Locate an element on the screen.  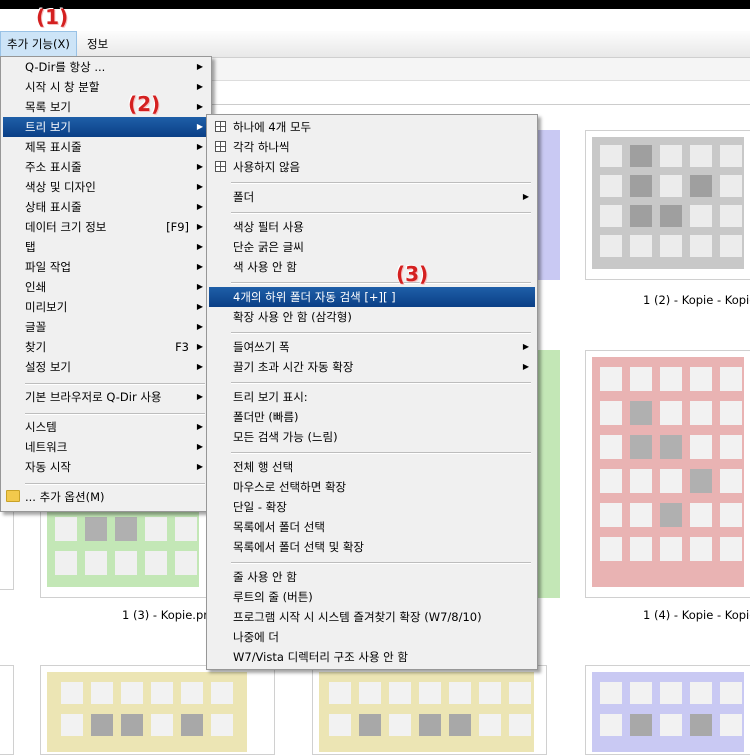
menu-item-address-bar: 주소 표시줄 ▶ is located at coordinates (106, 167).